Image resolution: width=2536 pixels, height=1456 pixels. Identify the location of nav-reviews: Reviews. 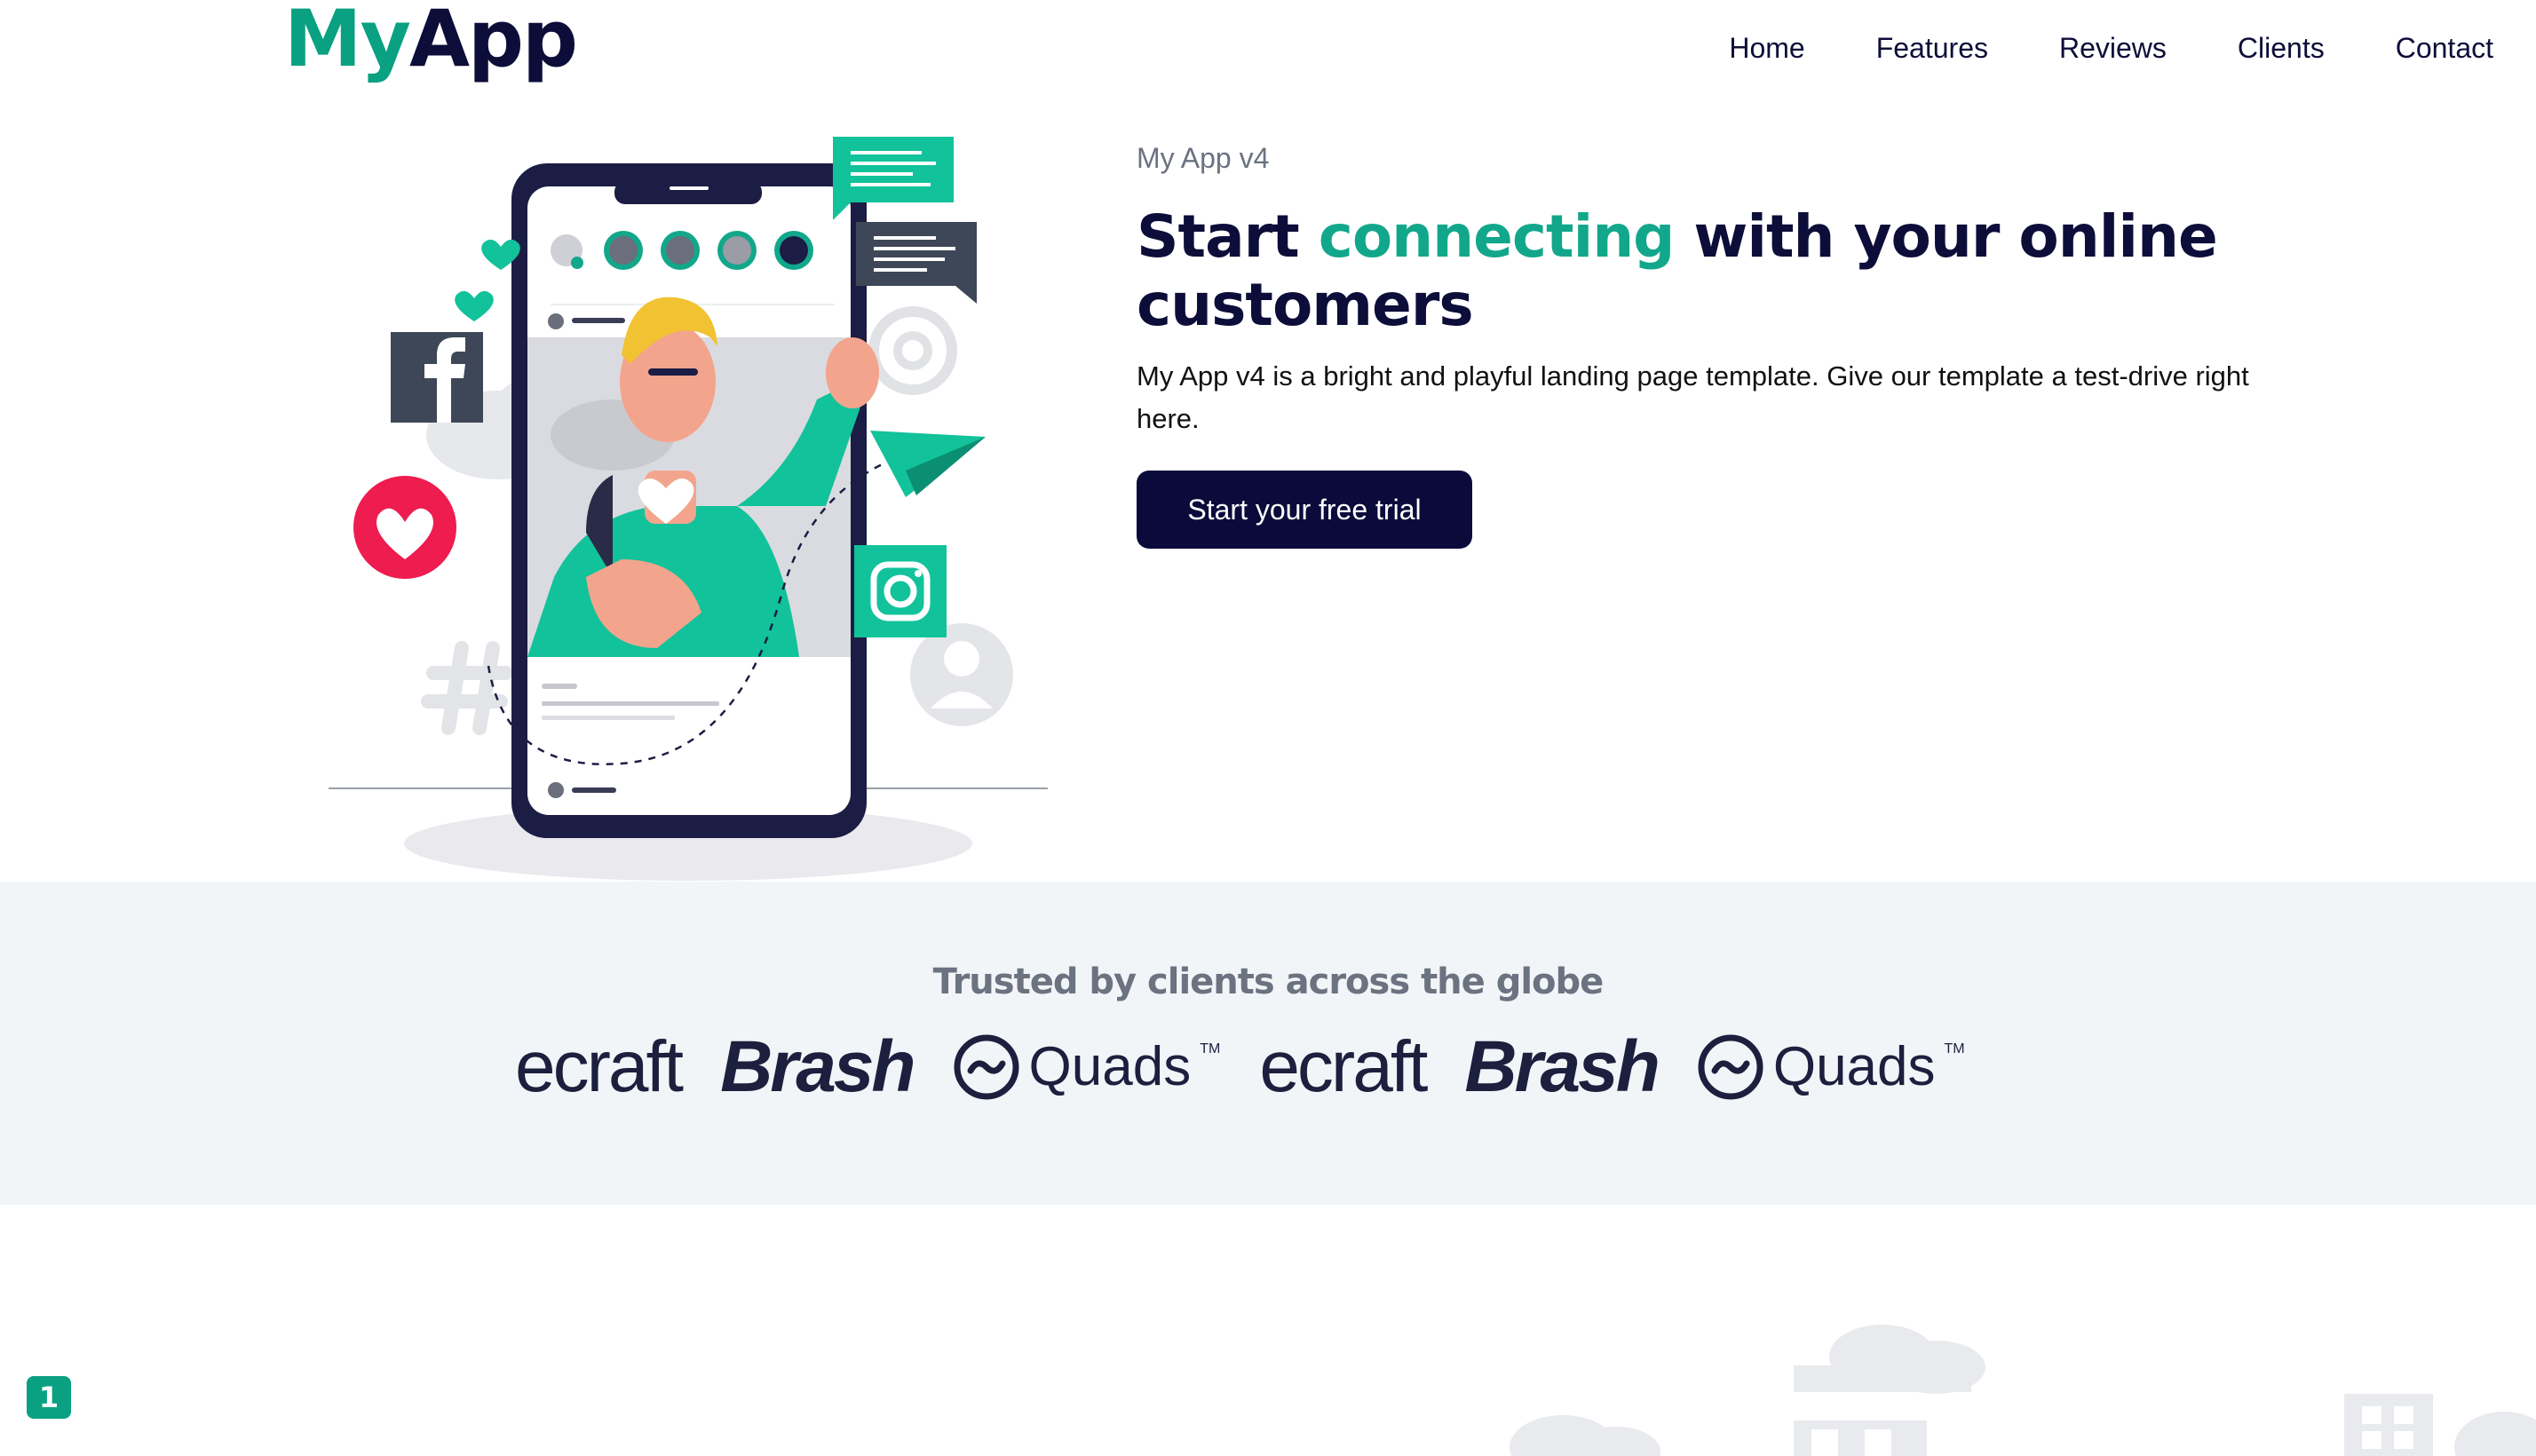
(2113, 48).